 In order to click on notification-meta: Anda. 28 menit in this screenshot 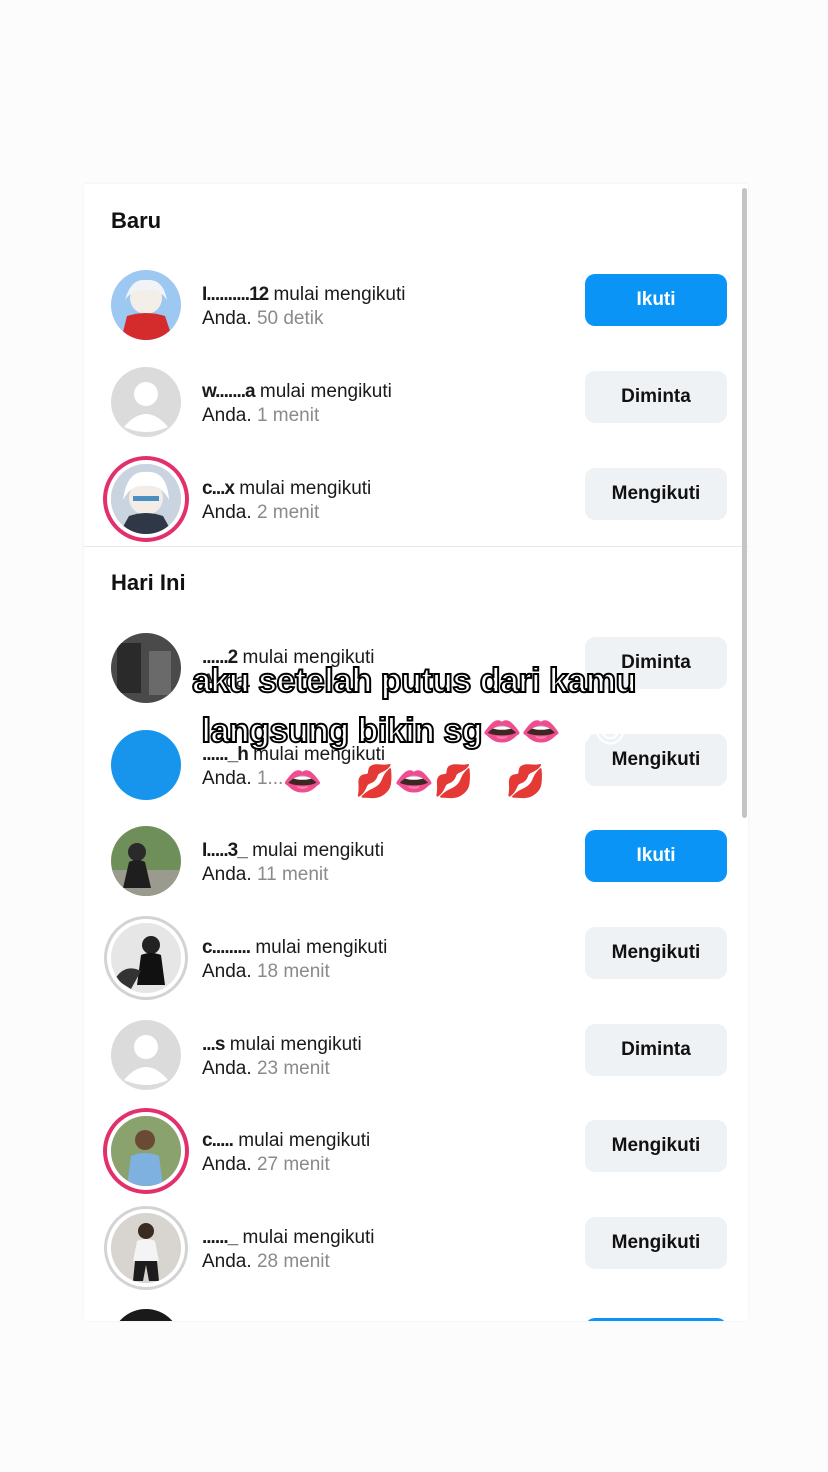, I will do `click(266, 1261)`.